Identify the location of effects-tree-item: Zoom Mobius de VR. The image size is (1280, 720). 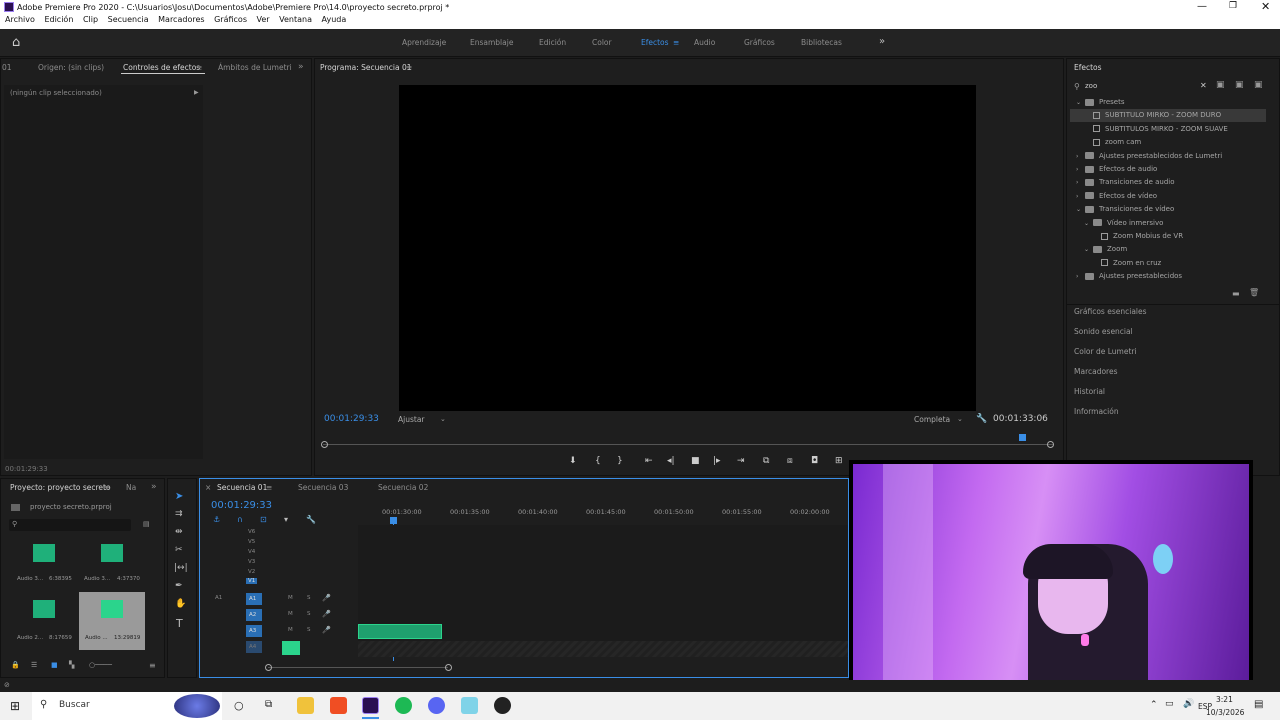
(1168, 236).